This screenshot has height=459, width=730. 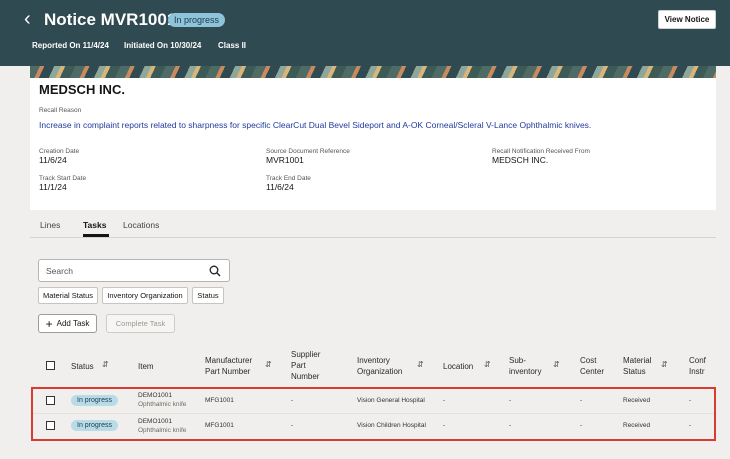 I want to click on recall-class: Class II, so click(x=232, y=45).